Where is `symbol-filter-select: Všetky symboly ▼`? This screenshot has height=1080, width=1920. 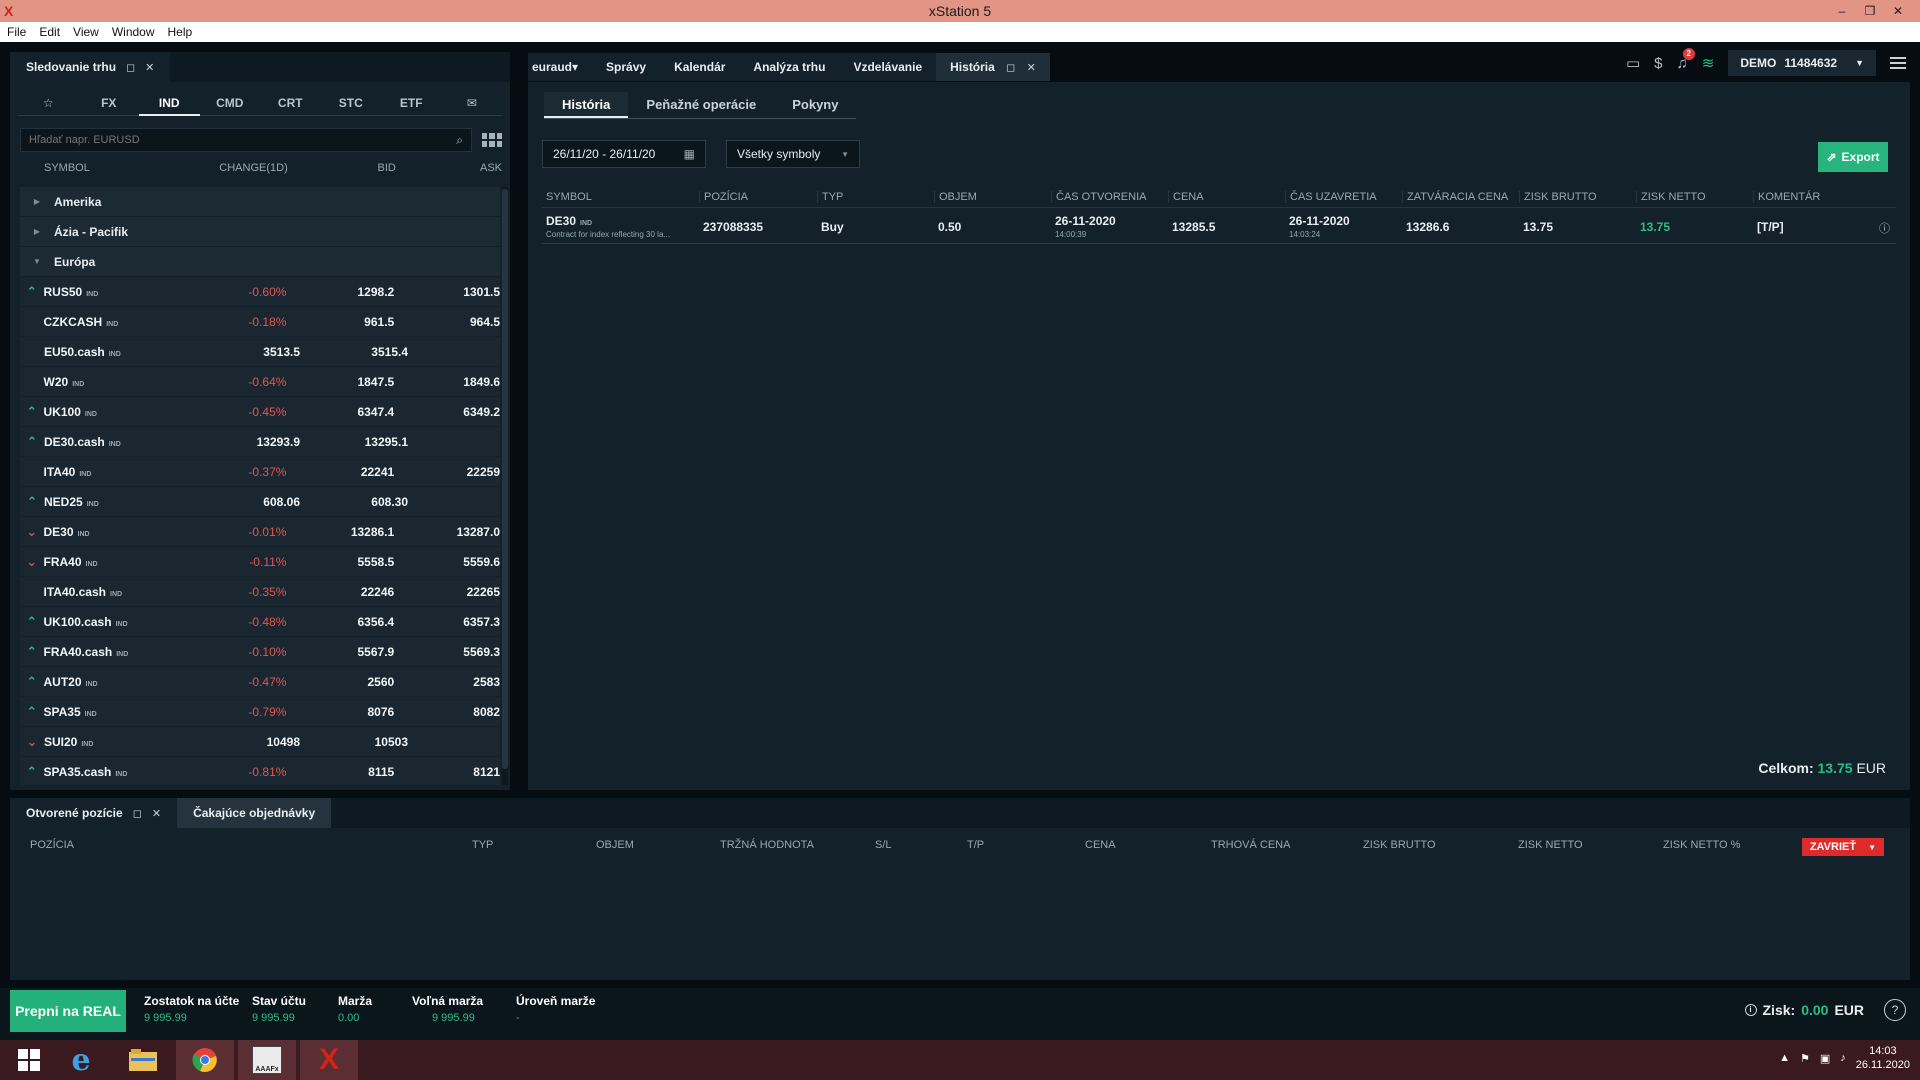
symbol-filter-select: Všetky symboly ▼ is located at coordinates (793, 154).